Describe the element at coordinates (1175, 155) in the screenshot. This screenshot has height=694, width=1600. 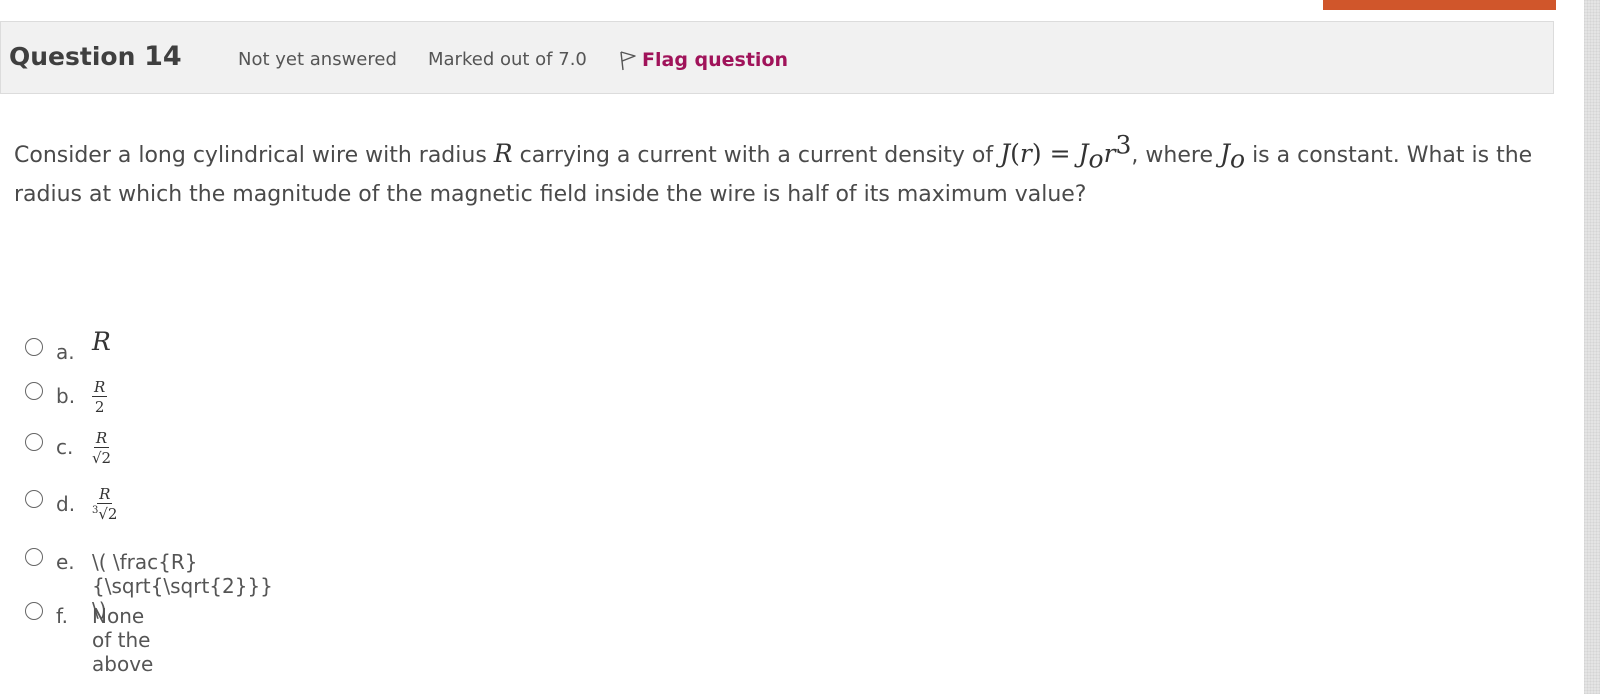
I see `question-text-part: , where` at that location.